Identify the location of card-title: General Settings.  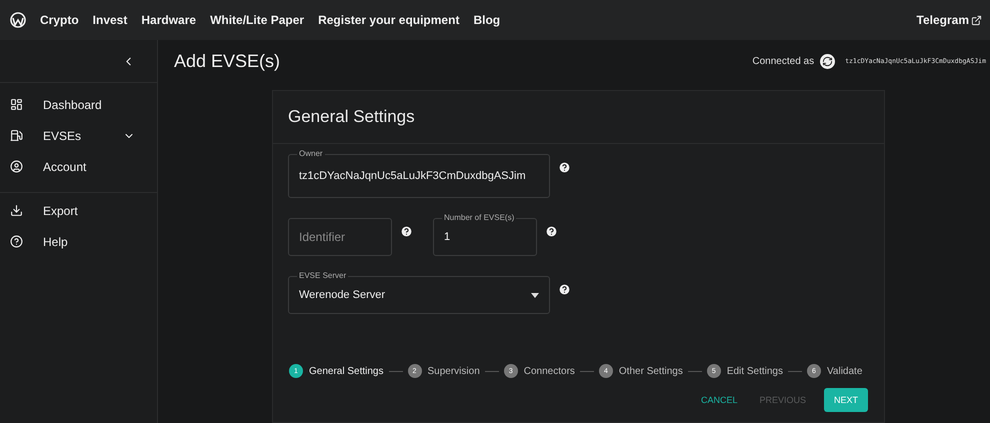
(578, 117).